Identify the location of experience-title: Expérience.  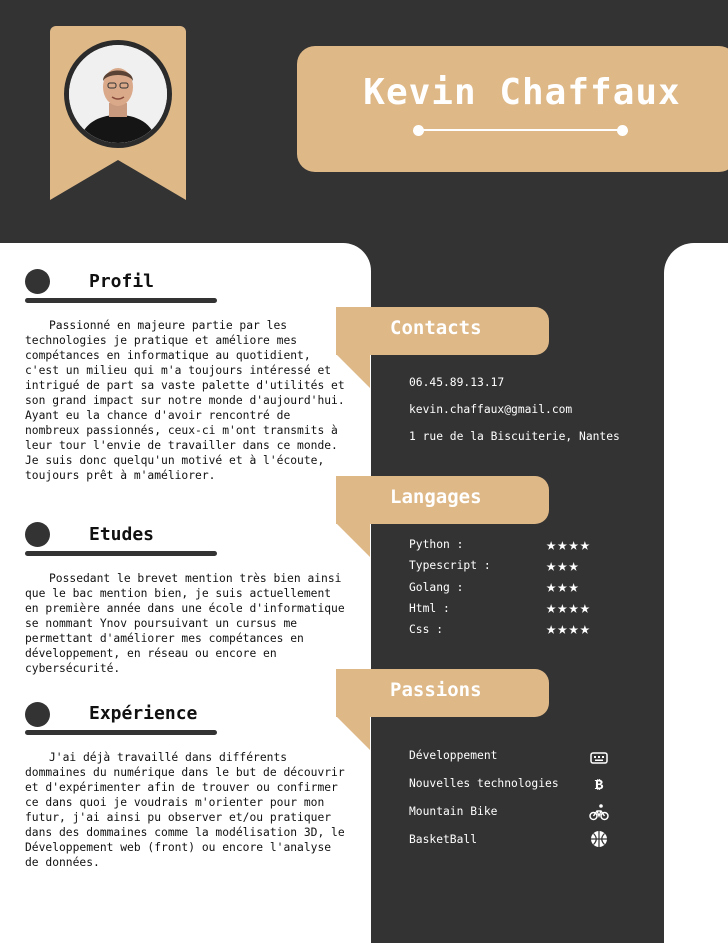
(143, 713).